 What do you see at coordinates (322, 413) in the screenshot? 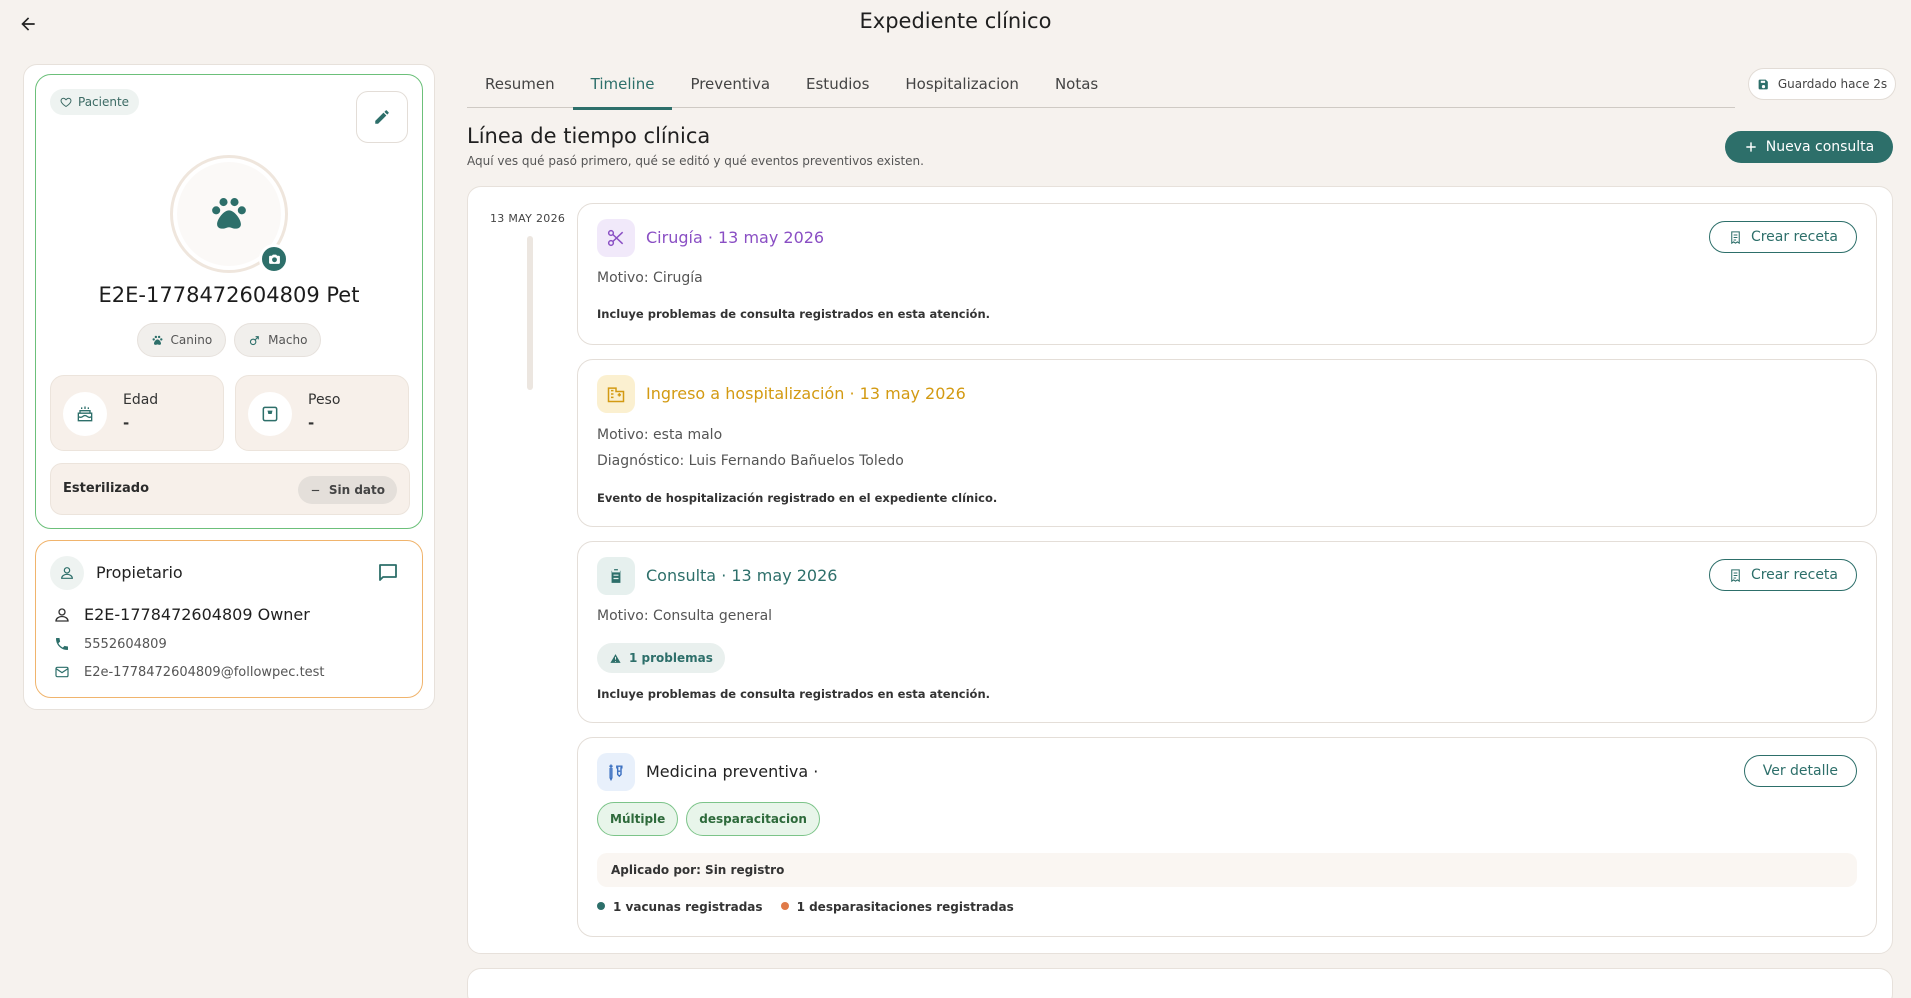
I see `weight-stat: Peso -` at bounding box center [322, 413].